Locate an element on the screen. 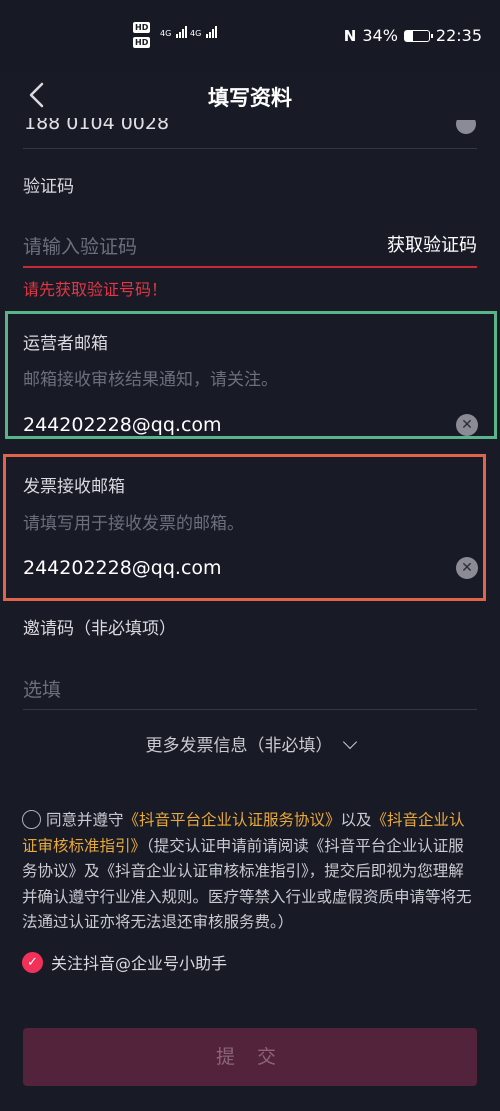 This screenshot has width=500, height=1111. invite-code-label: 邀请码（非必填项） is located at coordinates (99, 629).